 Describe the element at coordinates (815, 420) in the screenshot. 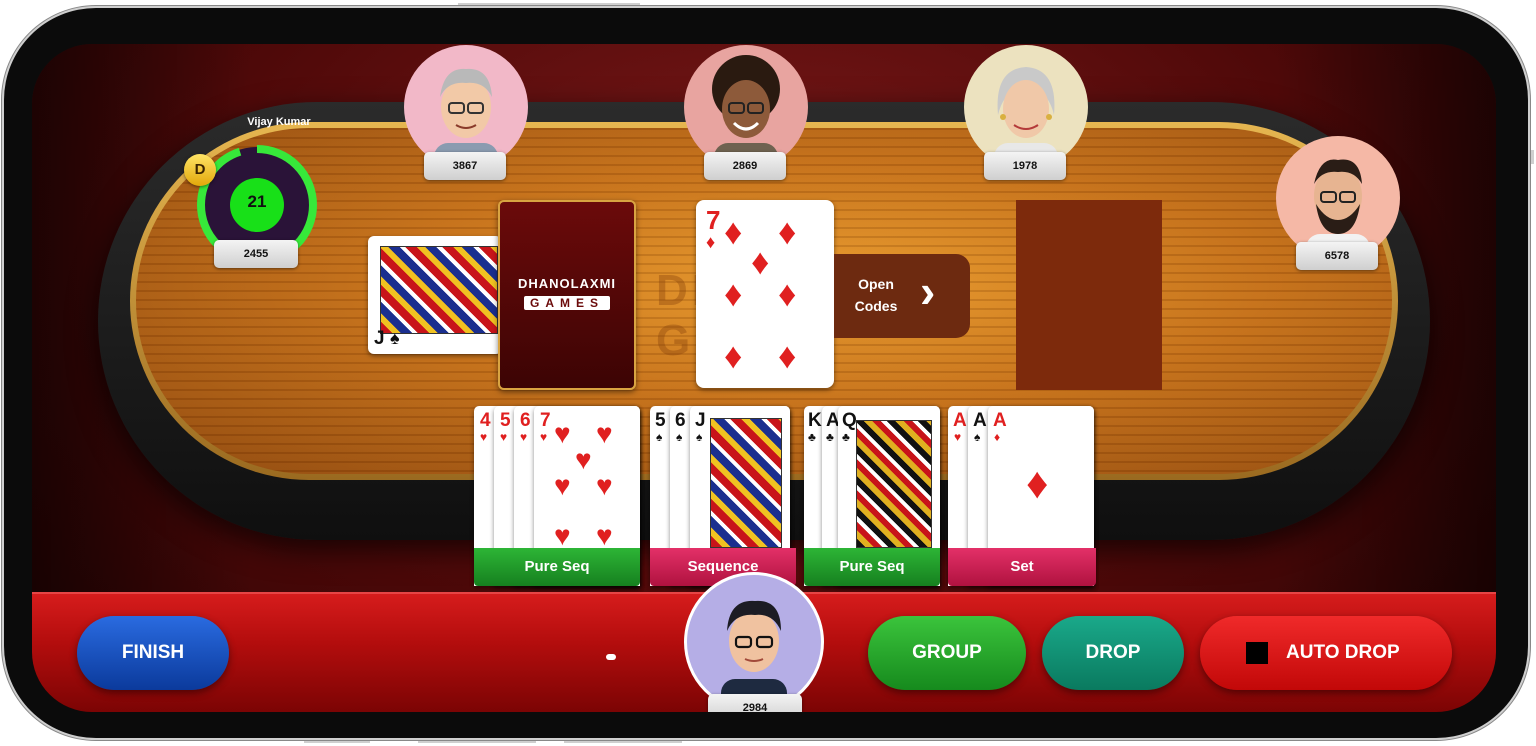

I see `hand-card-rank: K` at that location.